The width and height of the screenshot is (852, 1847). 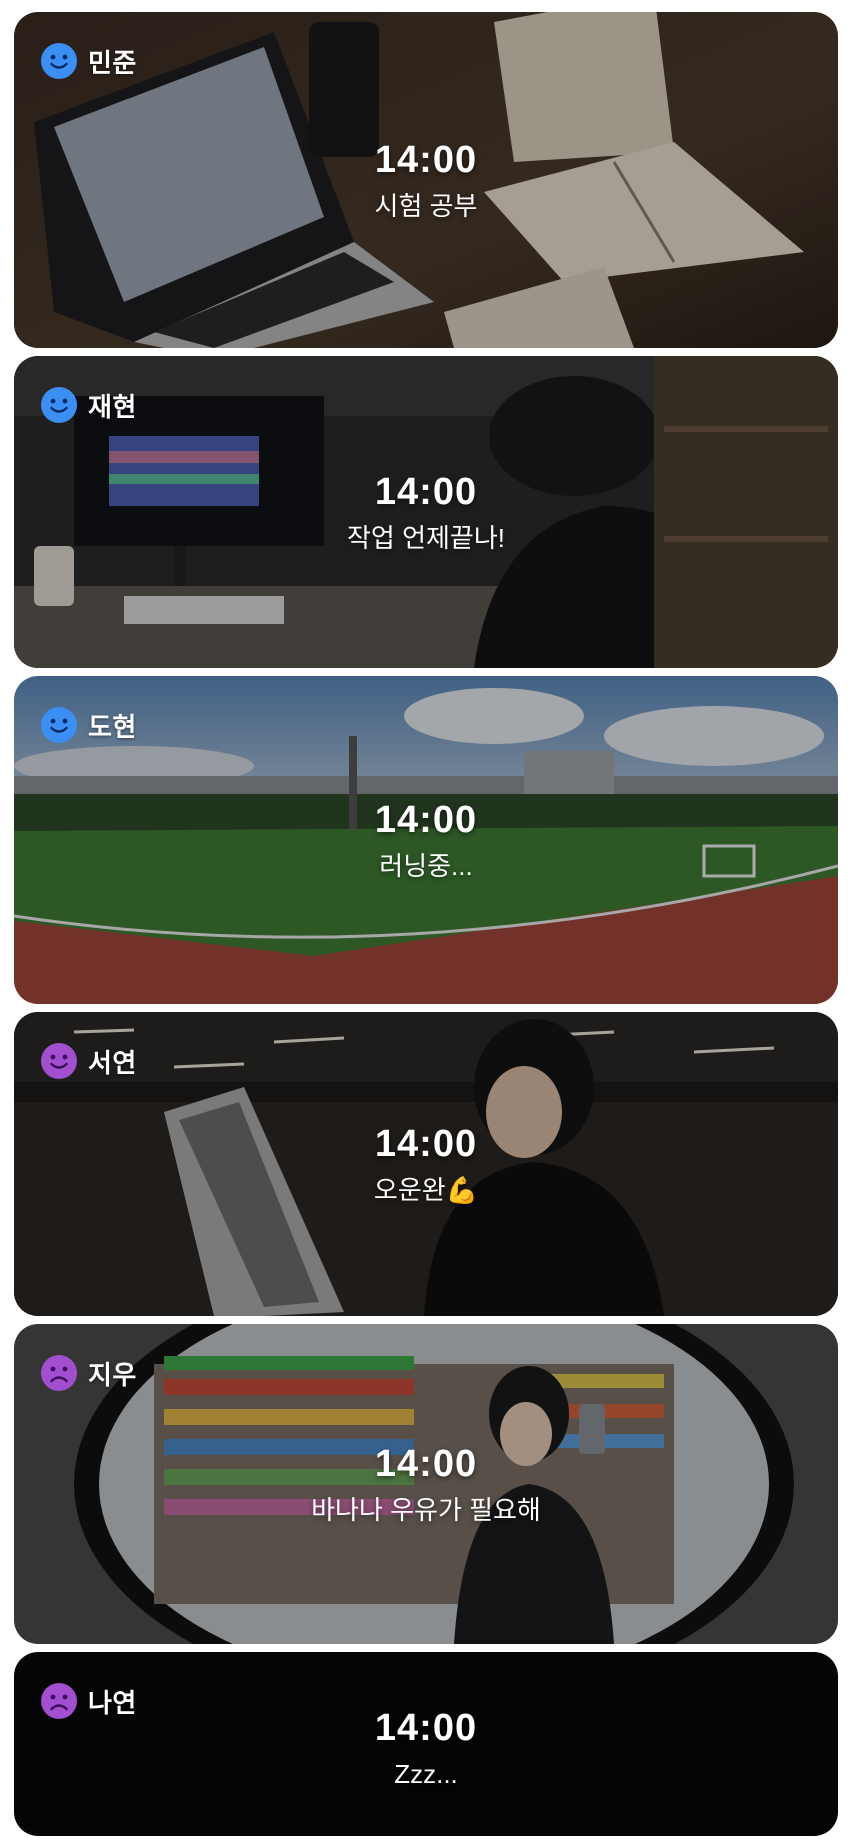 What do you see at coordinates (112, 726) in the screenshot?
I see `user-name: 도현` at bounding box center [112, 726].